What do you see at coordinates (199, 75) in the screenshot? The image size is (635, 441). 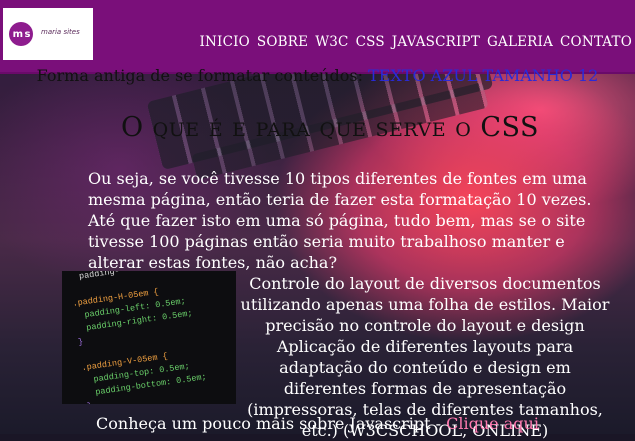 I see `legacy-prefix: Forma antiga de se formatar conteúdos:` at bounding box center [199, 75].